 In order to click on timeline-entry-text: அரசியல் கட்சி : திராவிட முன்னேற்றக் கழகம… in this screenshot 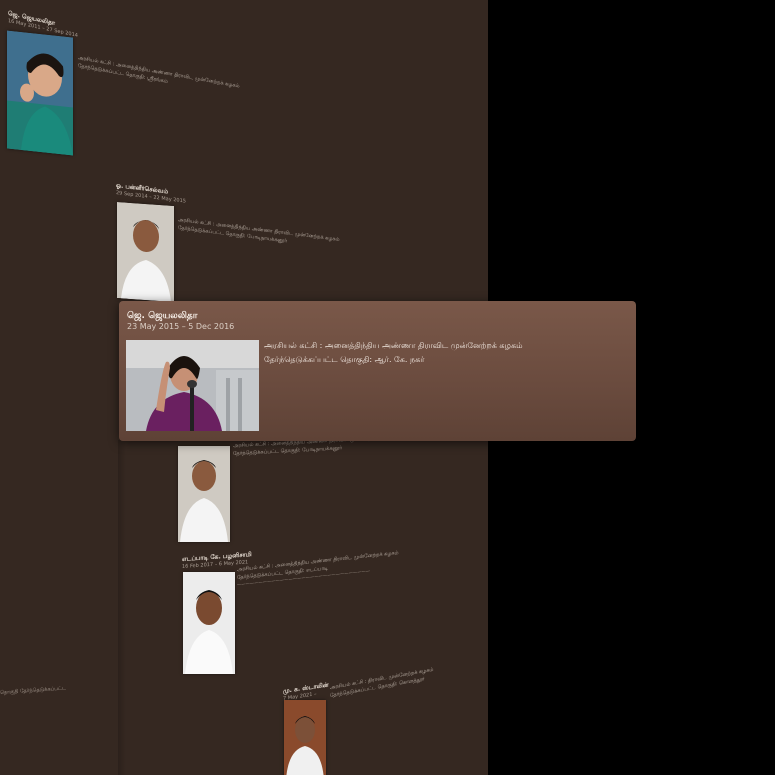, I will do `click(381, 683)`.